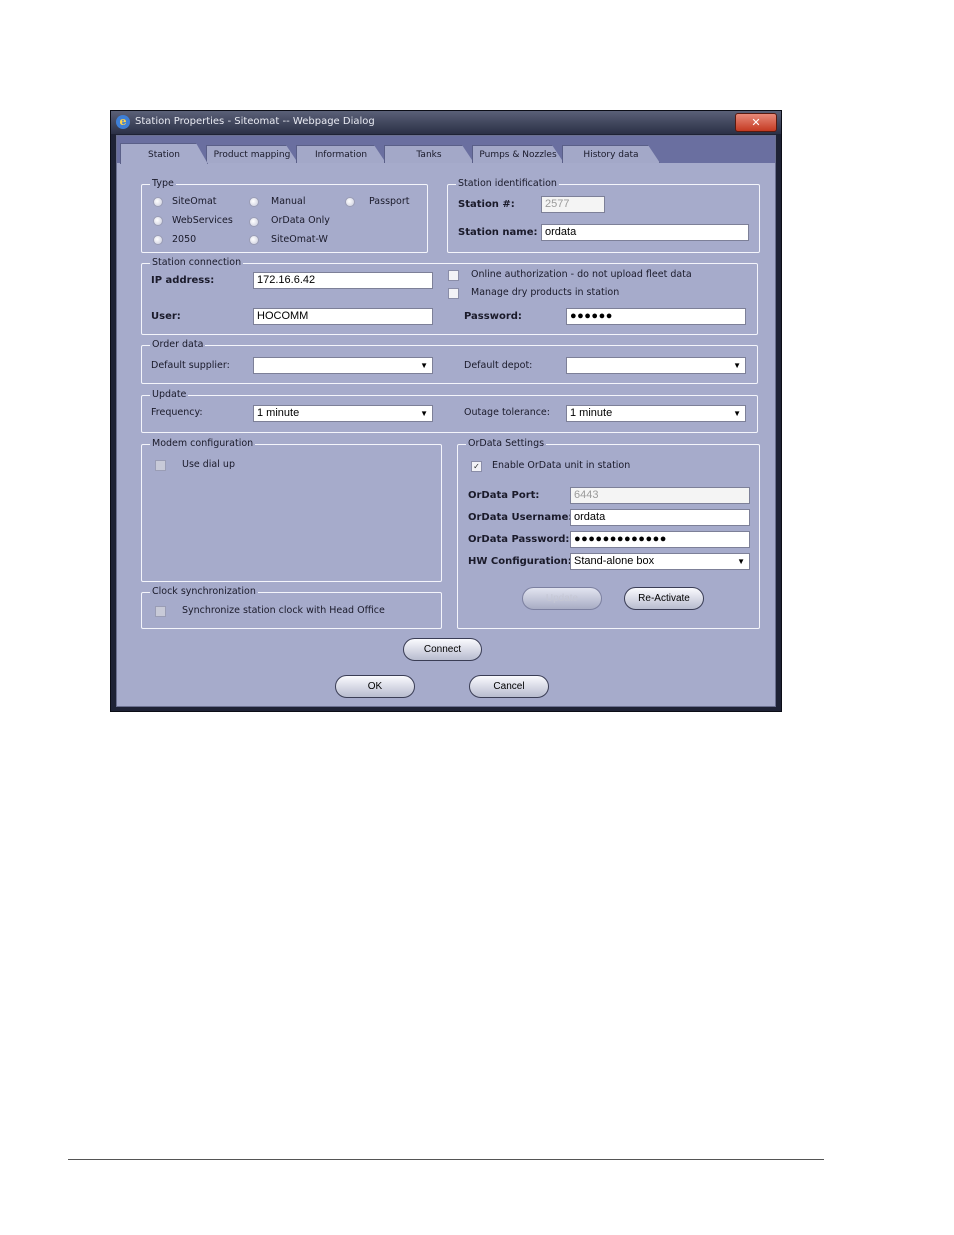 The height and width of the screenshot is (1235, 954). What do you see at coordinates (254, 222) in the screenshot?
I see `radio-ordata-only` at bounding box center [254, 222].